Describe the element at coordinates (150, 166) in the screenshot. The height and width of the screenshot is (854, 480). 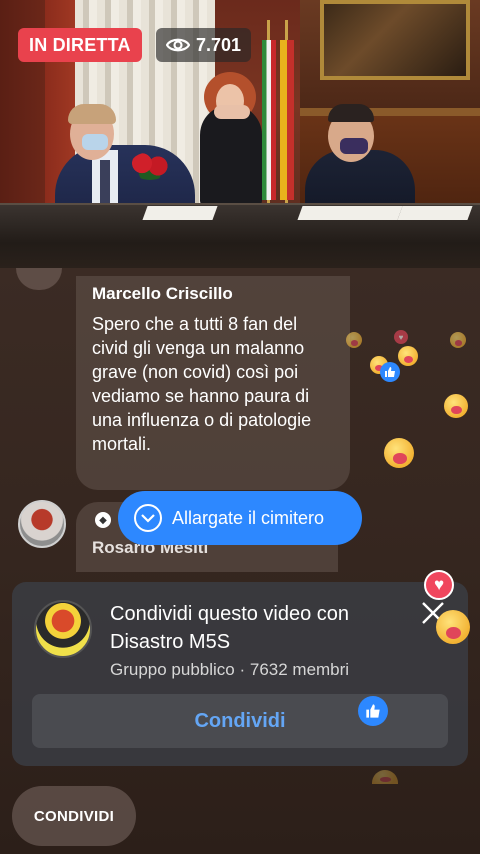
I see `flowers` at that location.